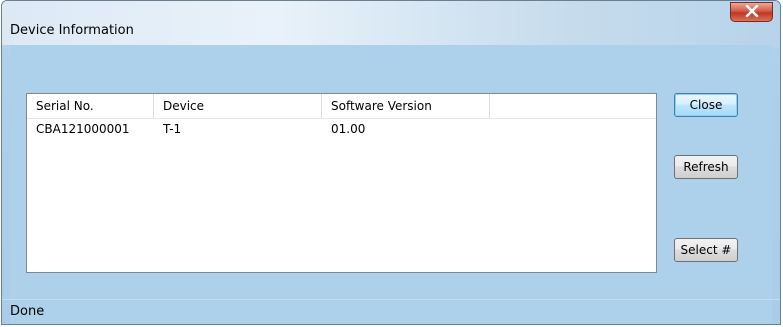 The image size is (783, 327). Describe the element at coordinates (238, 106) in the screenshot. I see `column-header-device: Device` at that location.